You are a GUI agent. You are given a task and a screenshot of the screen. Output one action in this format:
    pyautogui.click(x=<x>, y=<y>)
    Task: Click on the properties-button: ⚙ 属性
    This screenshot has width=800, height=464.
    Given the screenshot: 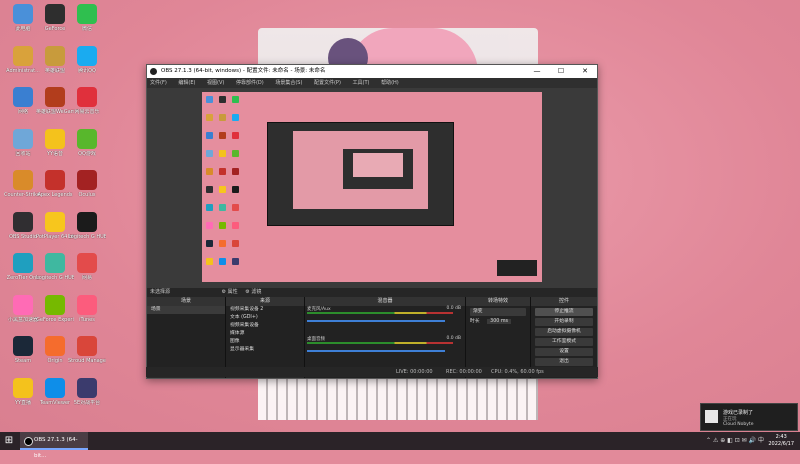 What is the action you would take?
    pyautogui.click(x=230, y=292)
    